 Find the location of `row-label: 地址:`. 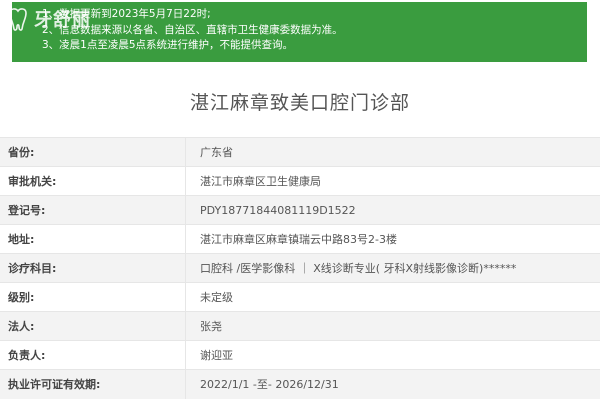

row-label: 地址: is located at coordinates (93, 239).